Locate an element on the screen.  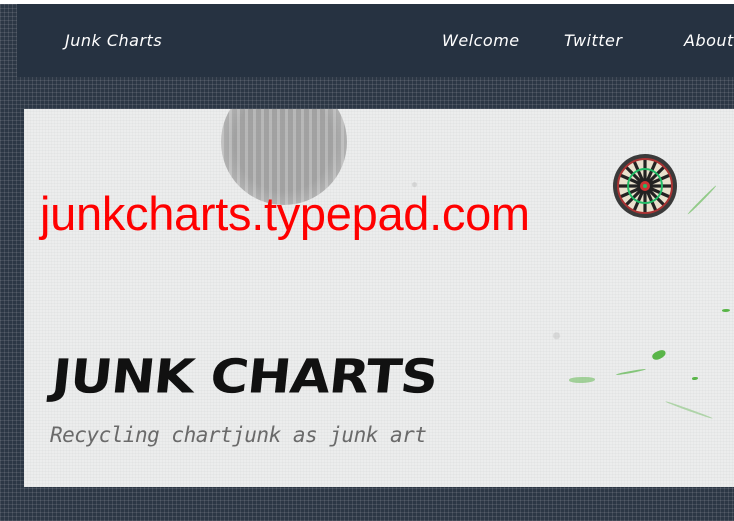
dartboard-icon is located at coordinates (645, 186).